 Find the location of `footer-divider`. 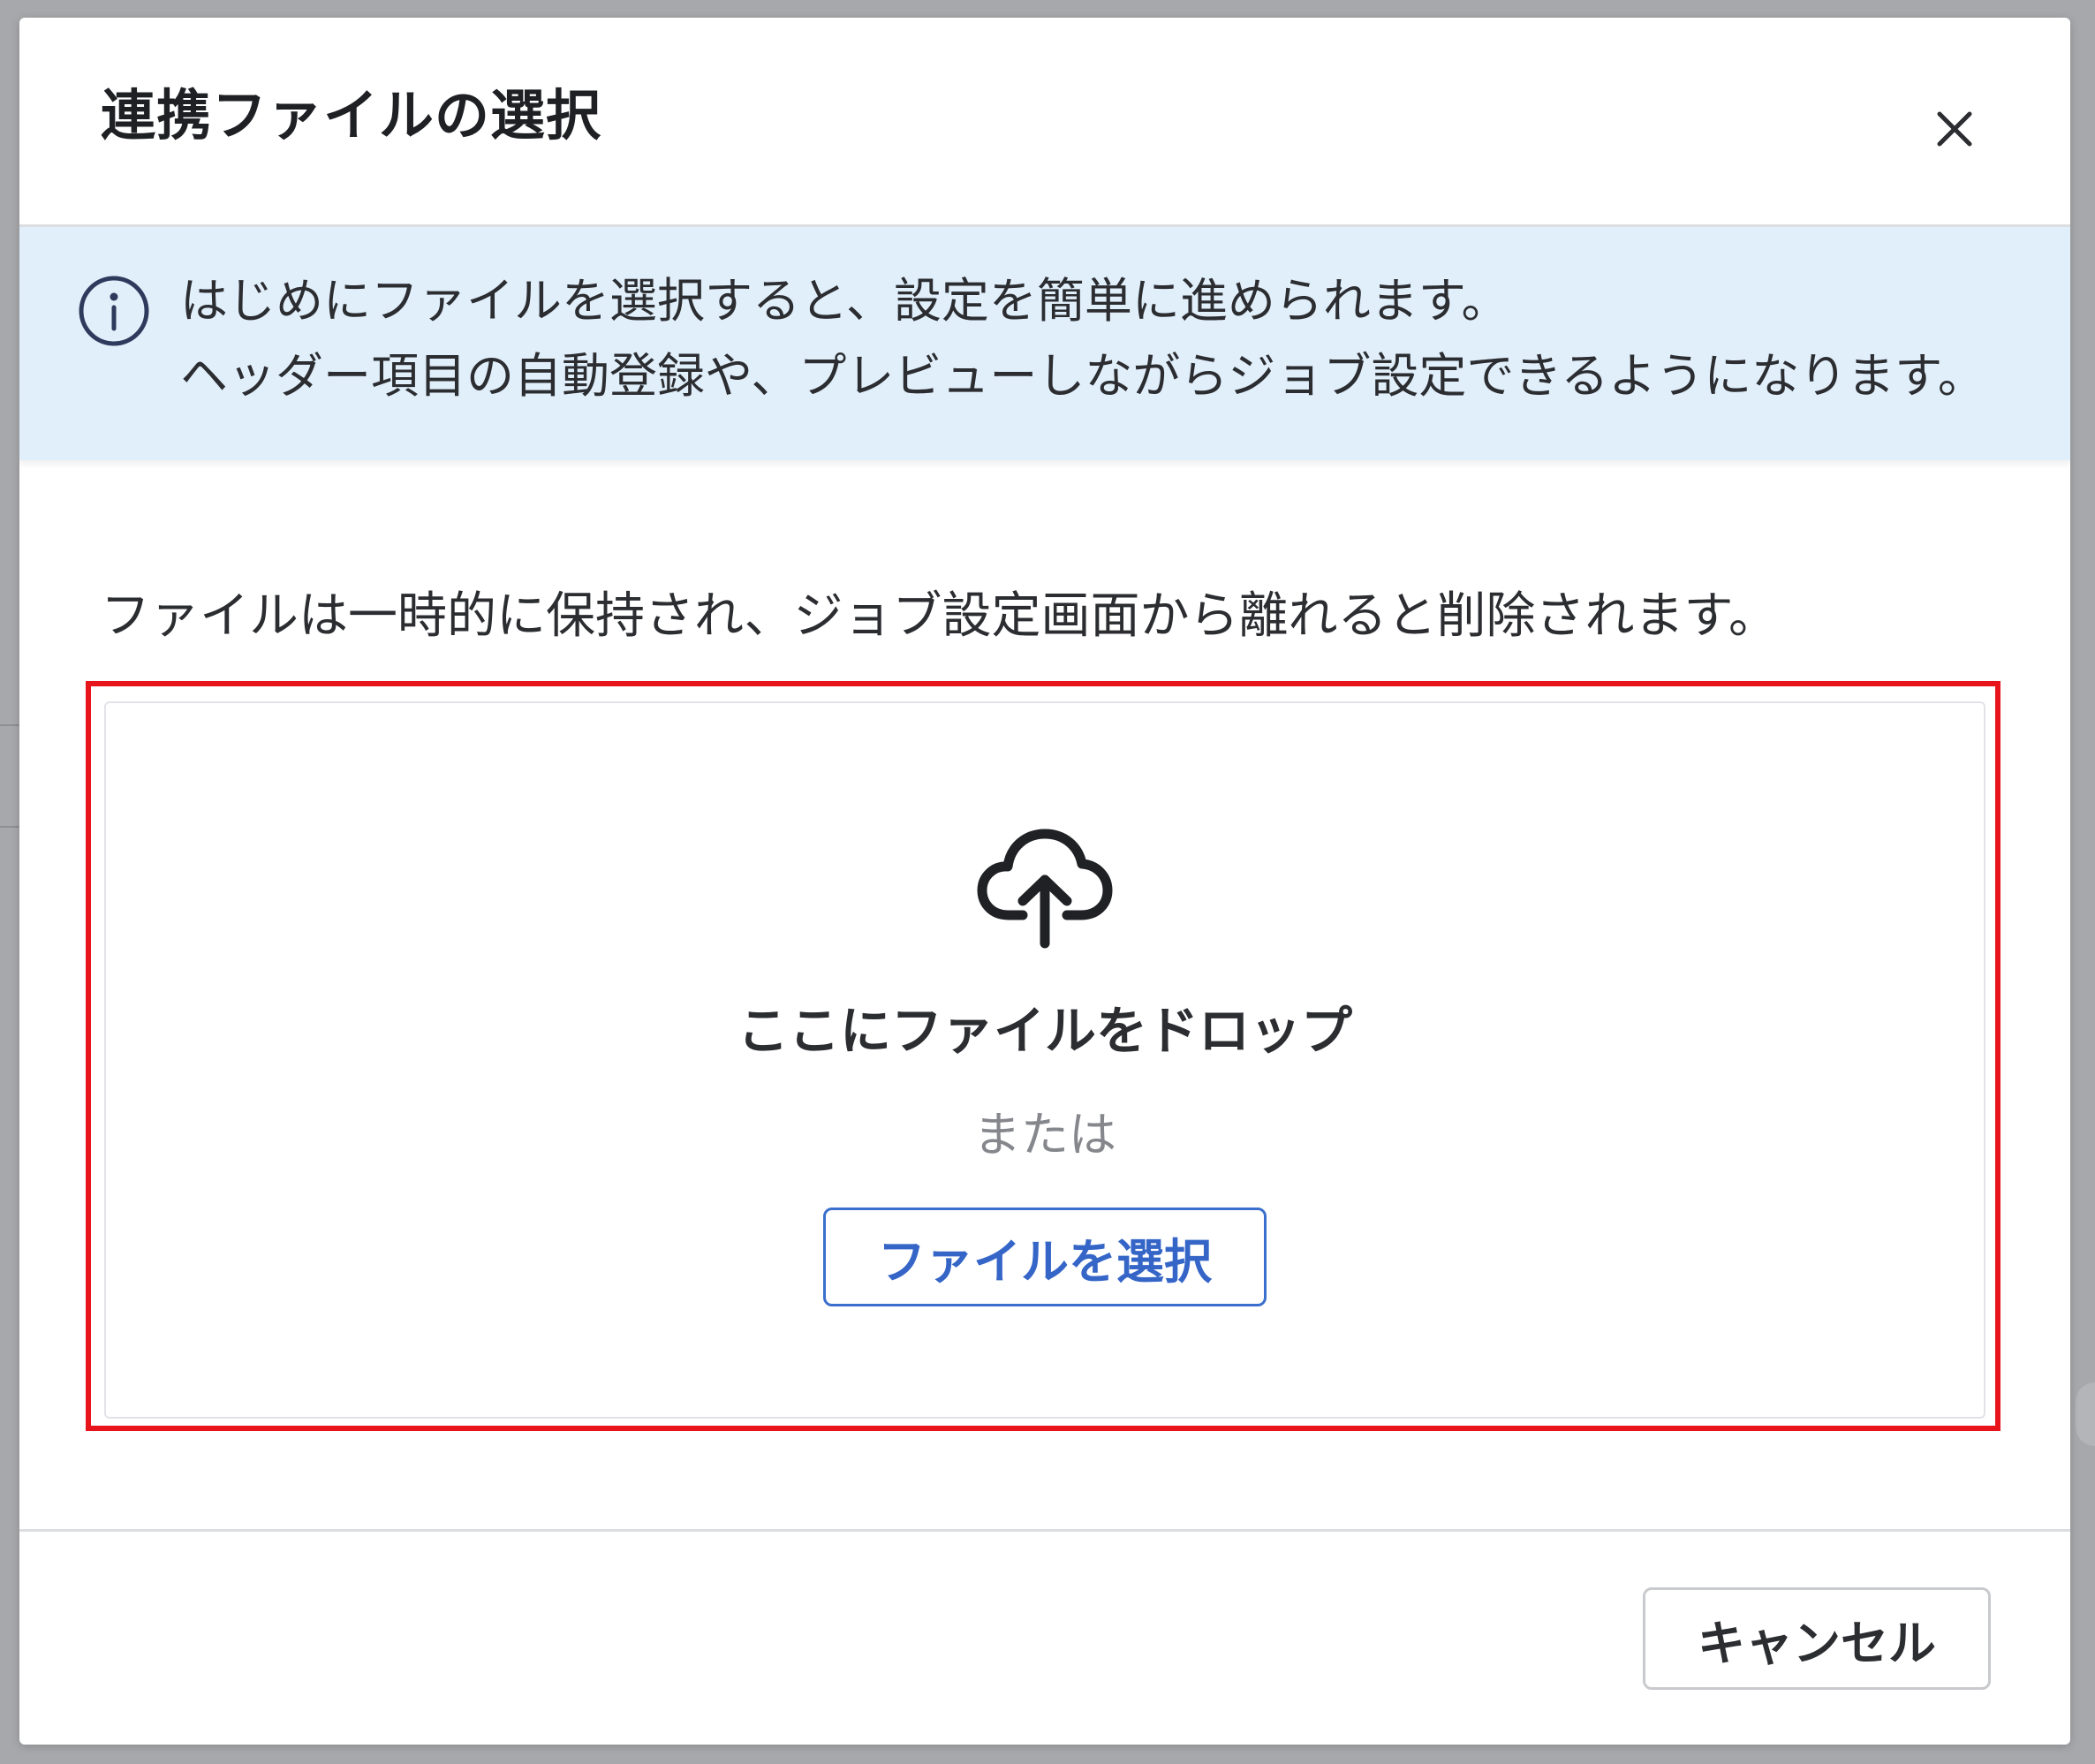

footer-divider is located at coordinates (1044, 1530).